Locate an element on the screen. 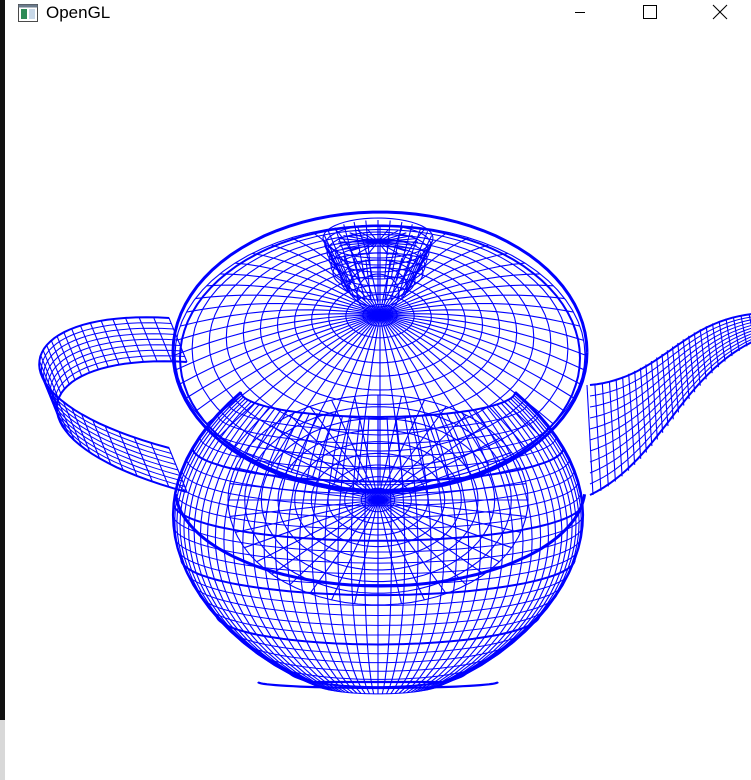 This screenshot has width=751, height=780. maximize-button is located at coordinates (650, 14).